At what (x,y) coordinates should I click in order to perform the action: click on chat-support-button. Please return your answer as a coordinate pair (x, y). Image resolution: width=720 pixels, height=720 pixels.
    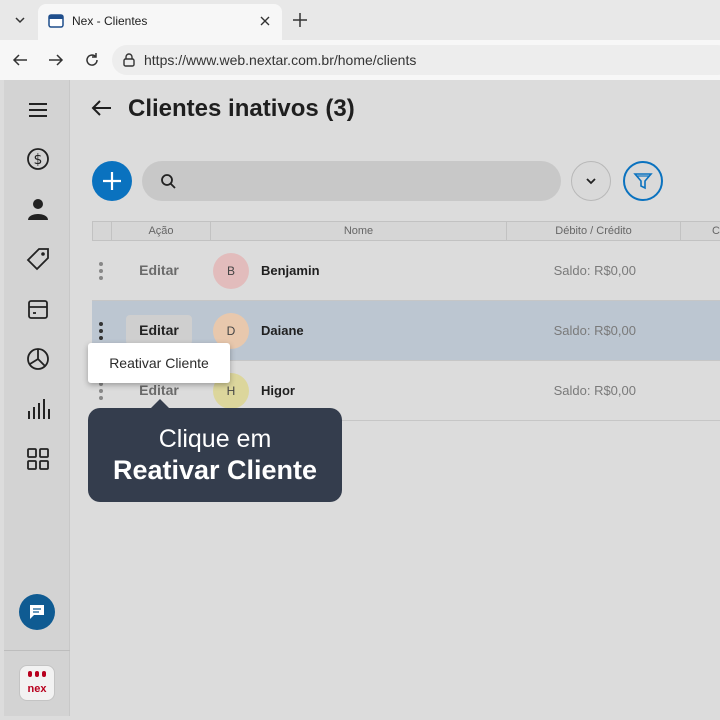
    Looking at the image, I should click on (37, 612).